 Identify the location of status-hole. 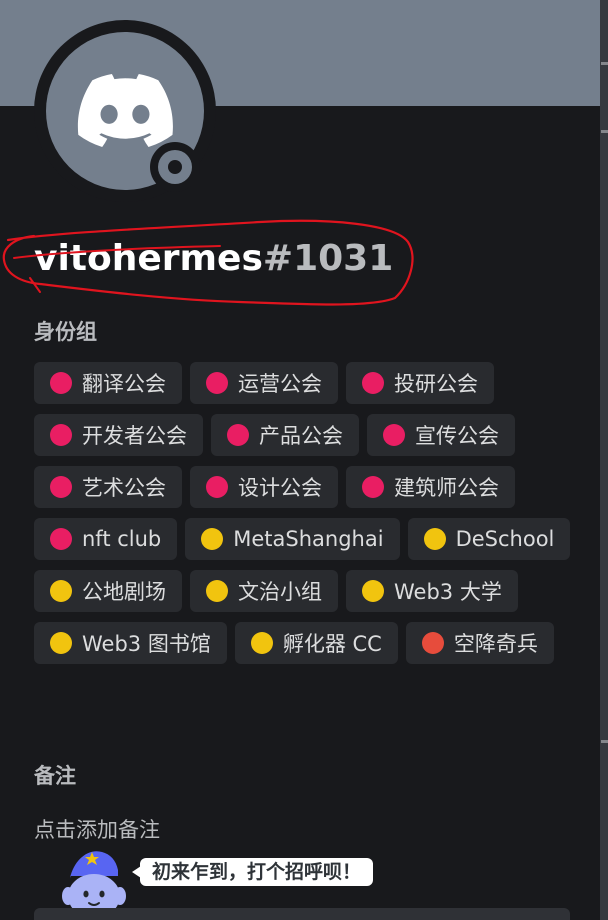
(175, 167).